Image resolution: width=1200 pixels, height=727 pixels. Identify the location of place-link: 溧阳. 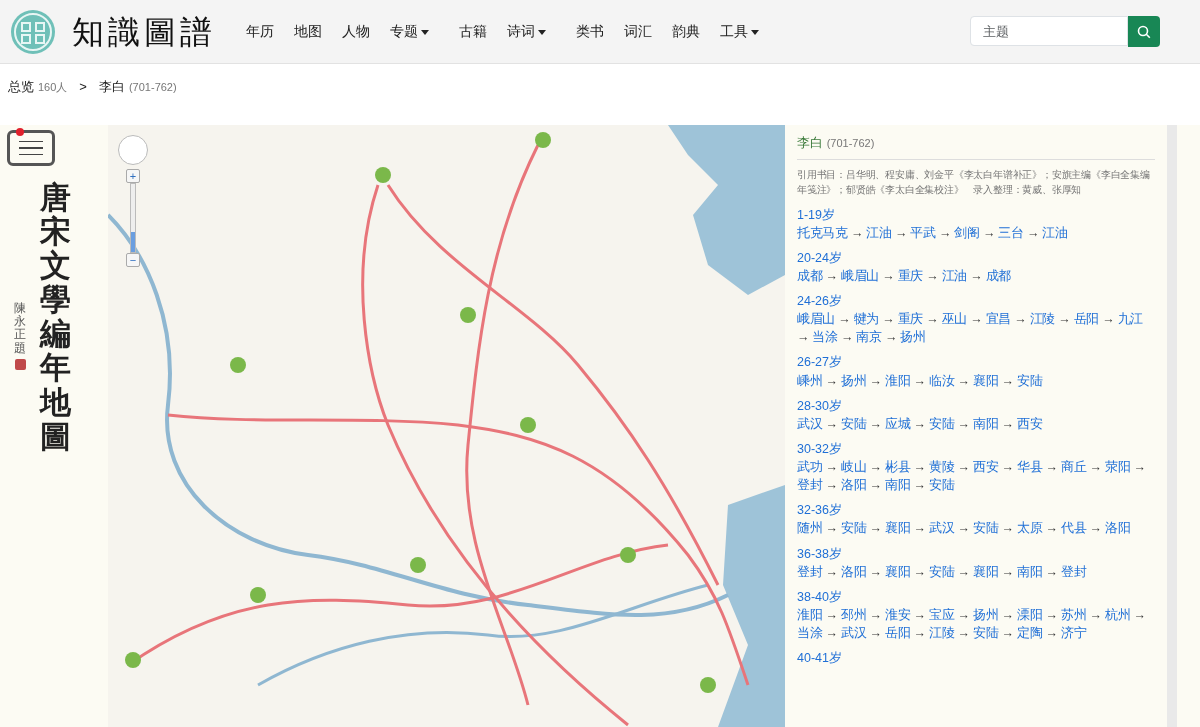
(1029, 614).